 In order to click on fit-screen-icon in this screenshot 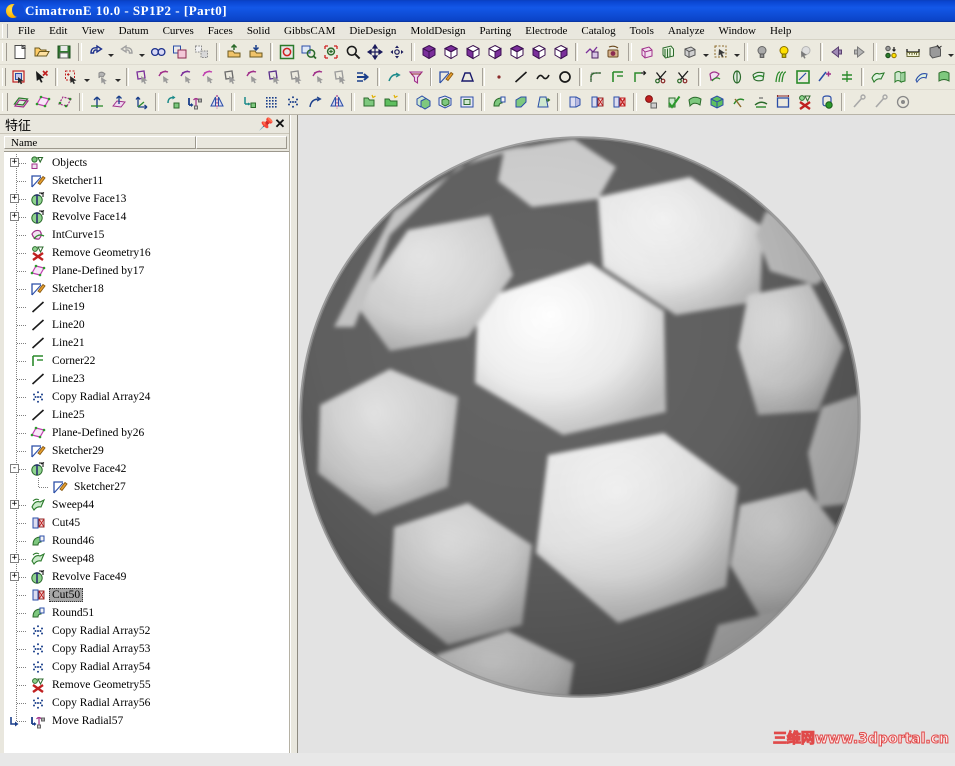, I will do `click(287, 52)`.